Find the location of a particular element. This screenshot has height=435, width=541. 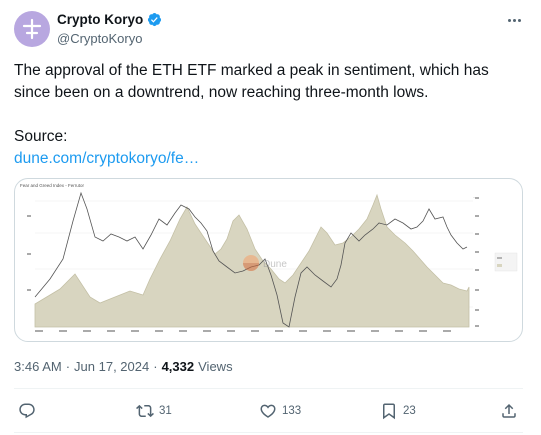

retweet-button: 31 is located at coordinates (154, 411).